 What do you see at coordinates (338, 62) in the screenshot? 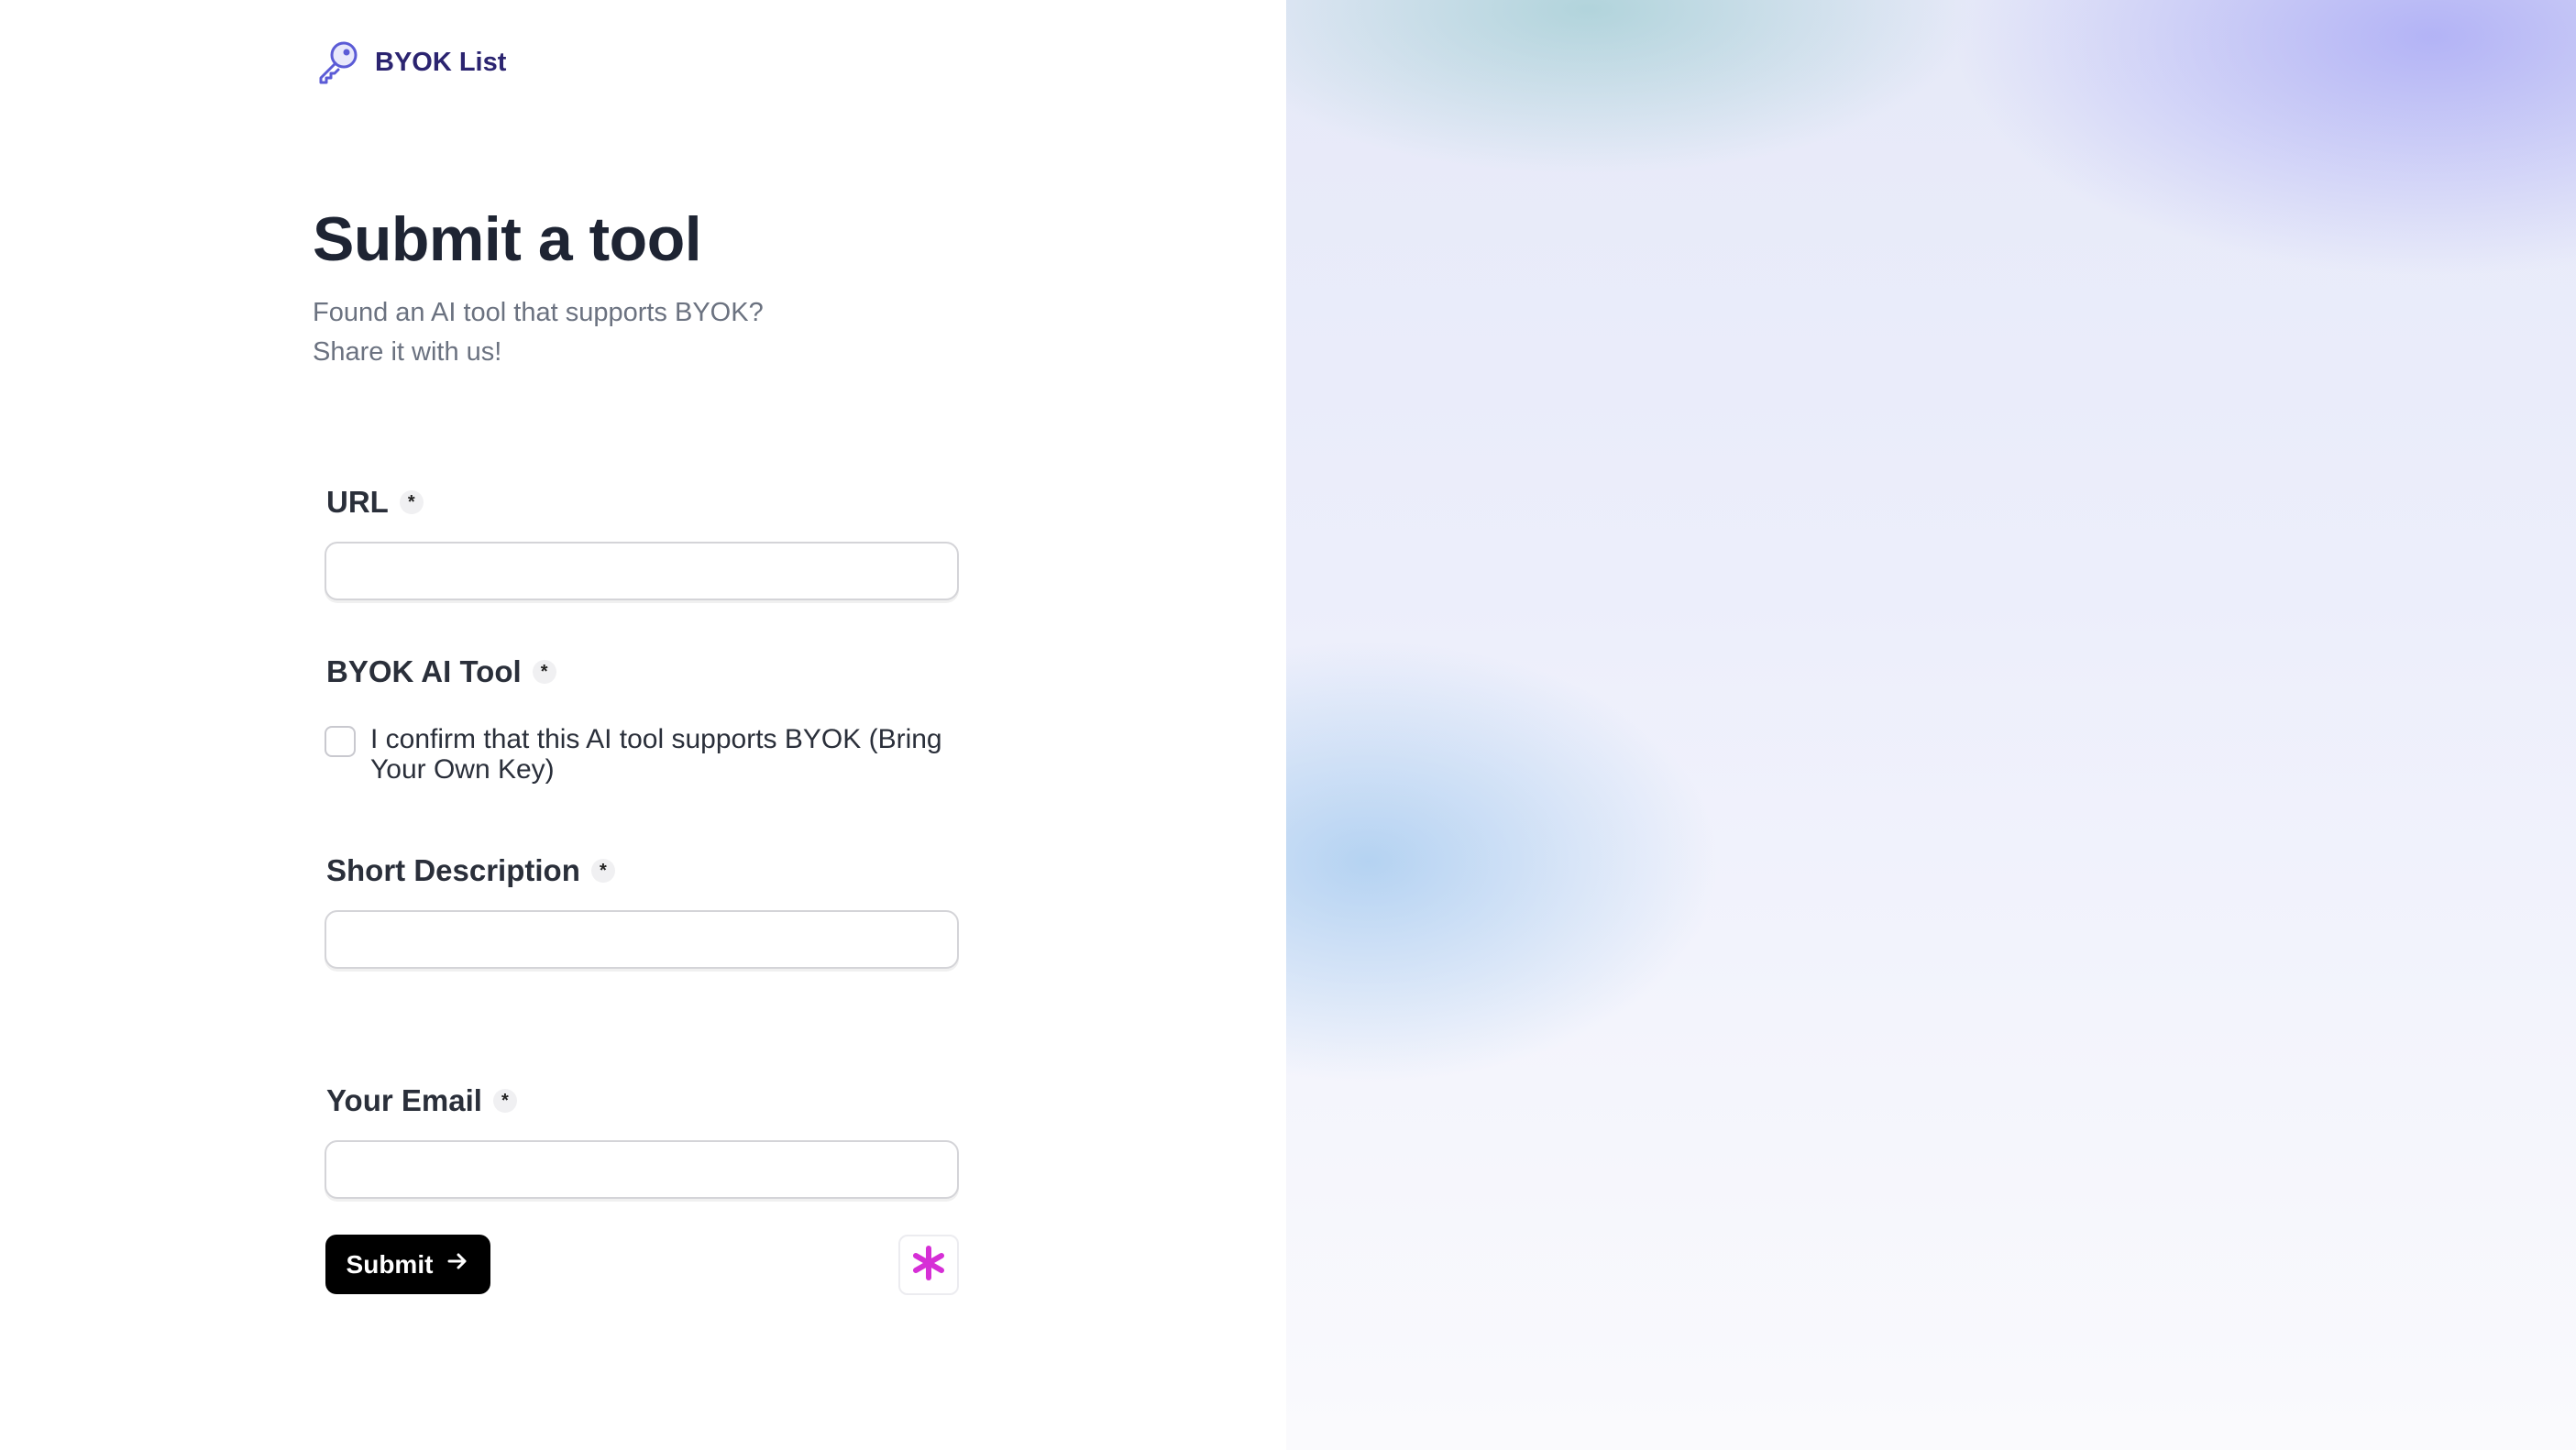
I see `key-icon` at bounding box center [338, 62].